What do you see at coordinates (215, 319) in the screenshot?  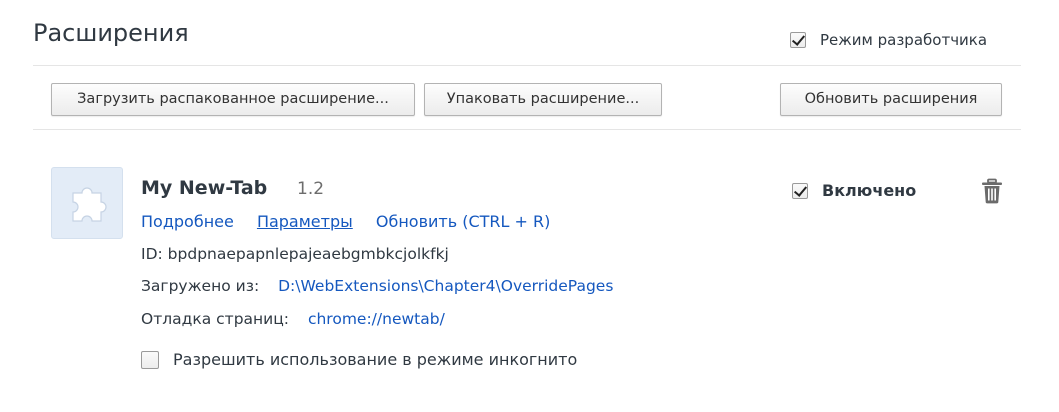 I see `inspect-views-label: Отладка страниц:` at bounding box center [215, 319].